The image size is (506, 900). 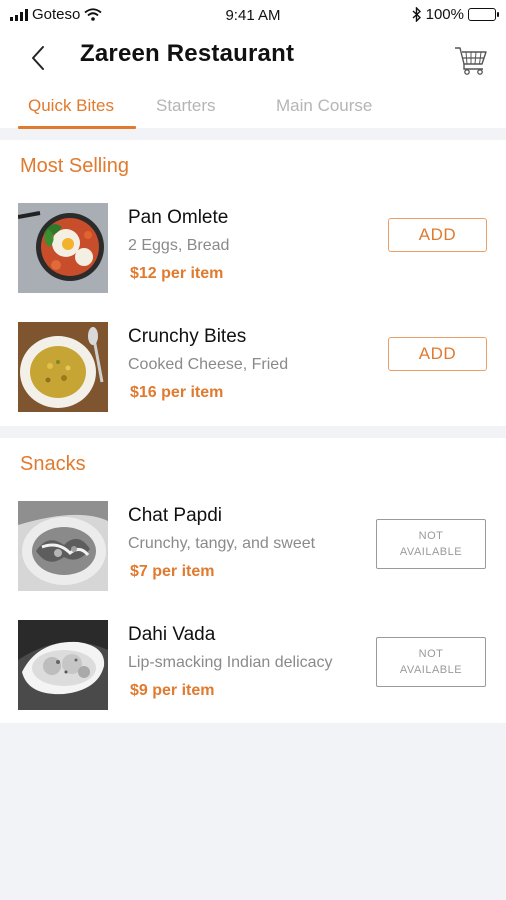 What do you see at coordinates (74, 166) in the screenshot?
I see `section-title: Most Selling` at bounding box center [74, 166].